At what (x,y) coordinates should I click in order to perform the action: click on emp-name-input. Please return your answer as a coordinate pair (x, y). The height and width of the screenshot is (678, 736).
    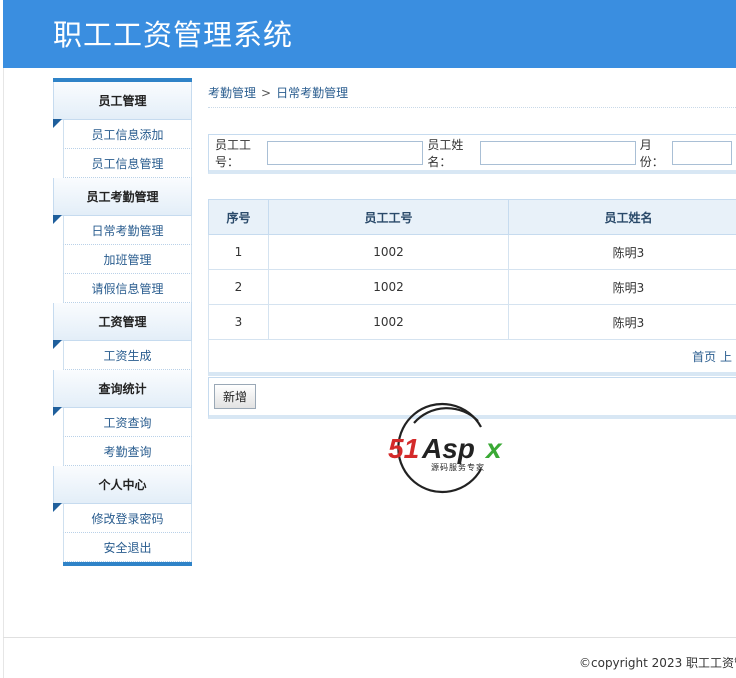
    Looking at the image, I should click on (557, 152).